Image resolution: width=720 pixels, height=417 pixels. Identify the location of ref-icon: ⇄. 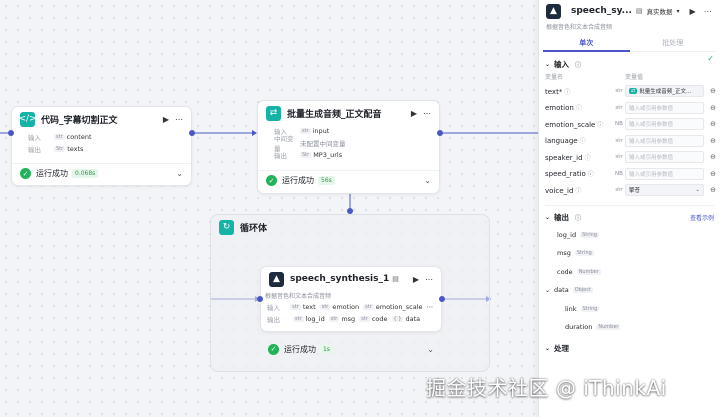
(633, 91).